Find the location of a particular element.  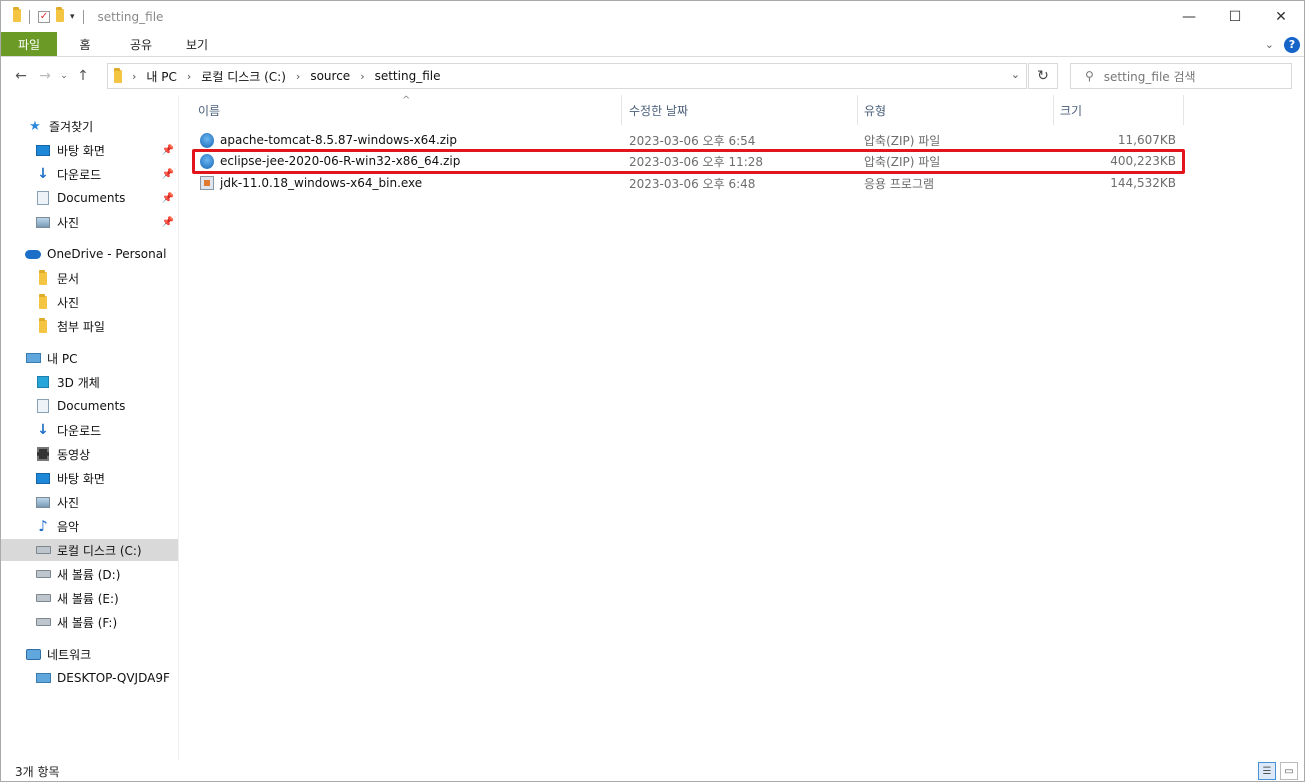

nav-item-volume-e: 새 볼륨 (E:) is located at coordinates (89, 598).